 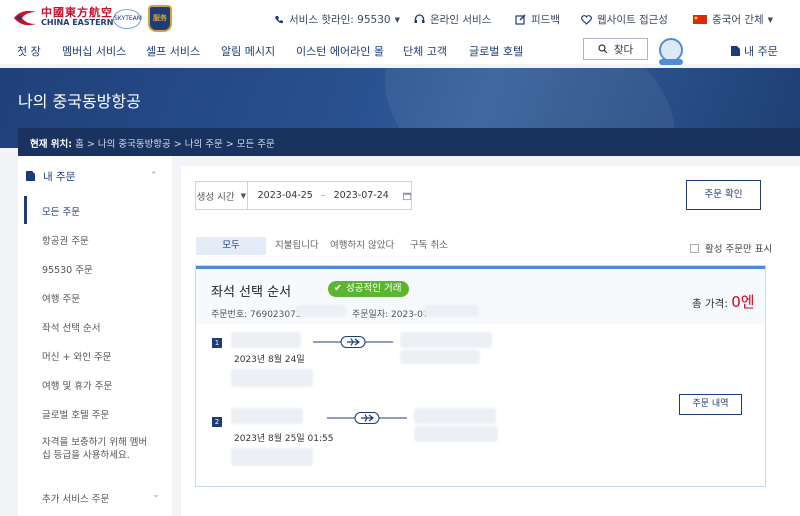 I want to click on breadcrumb-label: 현재 위치:, so click(x=51, y=144).